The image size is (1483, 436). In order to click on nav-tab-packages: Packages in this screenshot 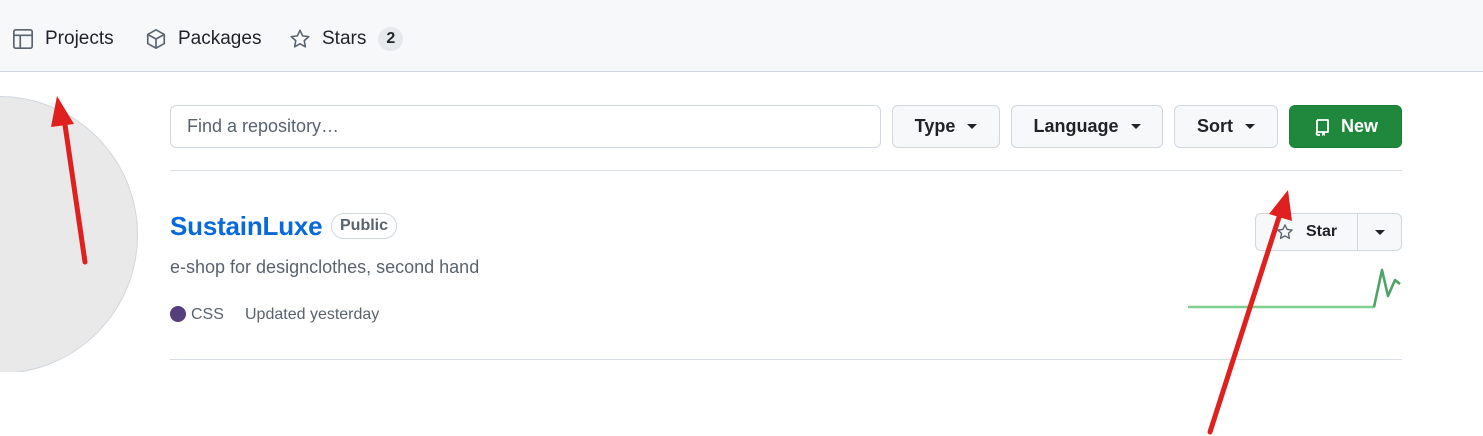, I will do `click(203, 39)`.